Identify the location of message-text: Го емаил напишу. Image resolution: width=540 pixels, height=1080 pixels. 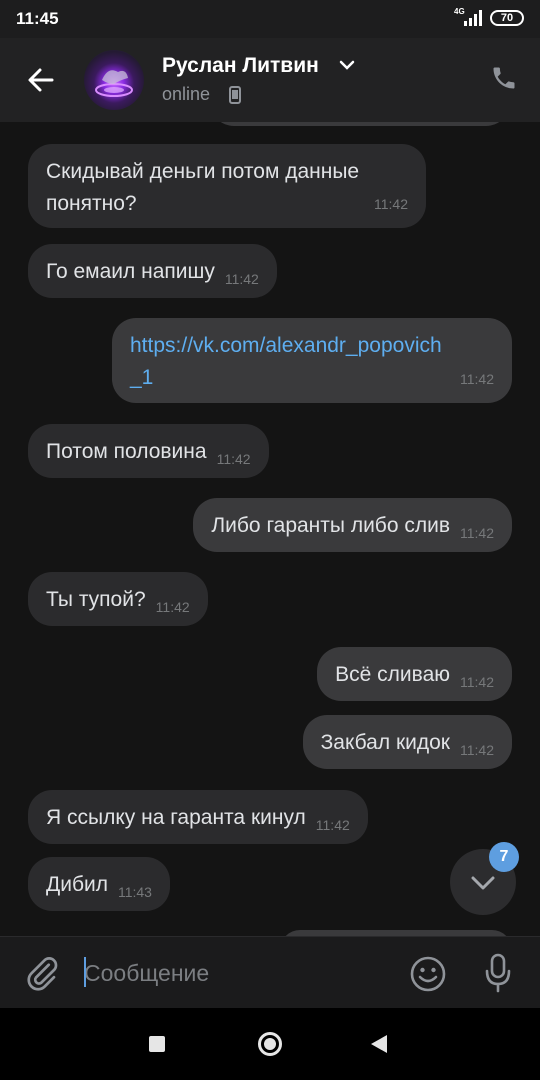
(130, 271).